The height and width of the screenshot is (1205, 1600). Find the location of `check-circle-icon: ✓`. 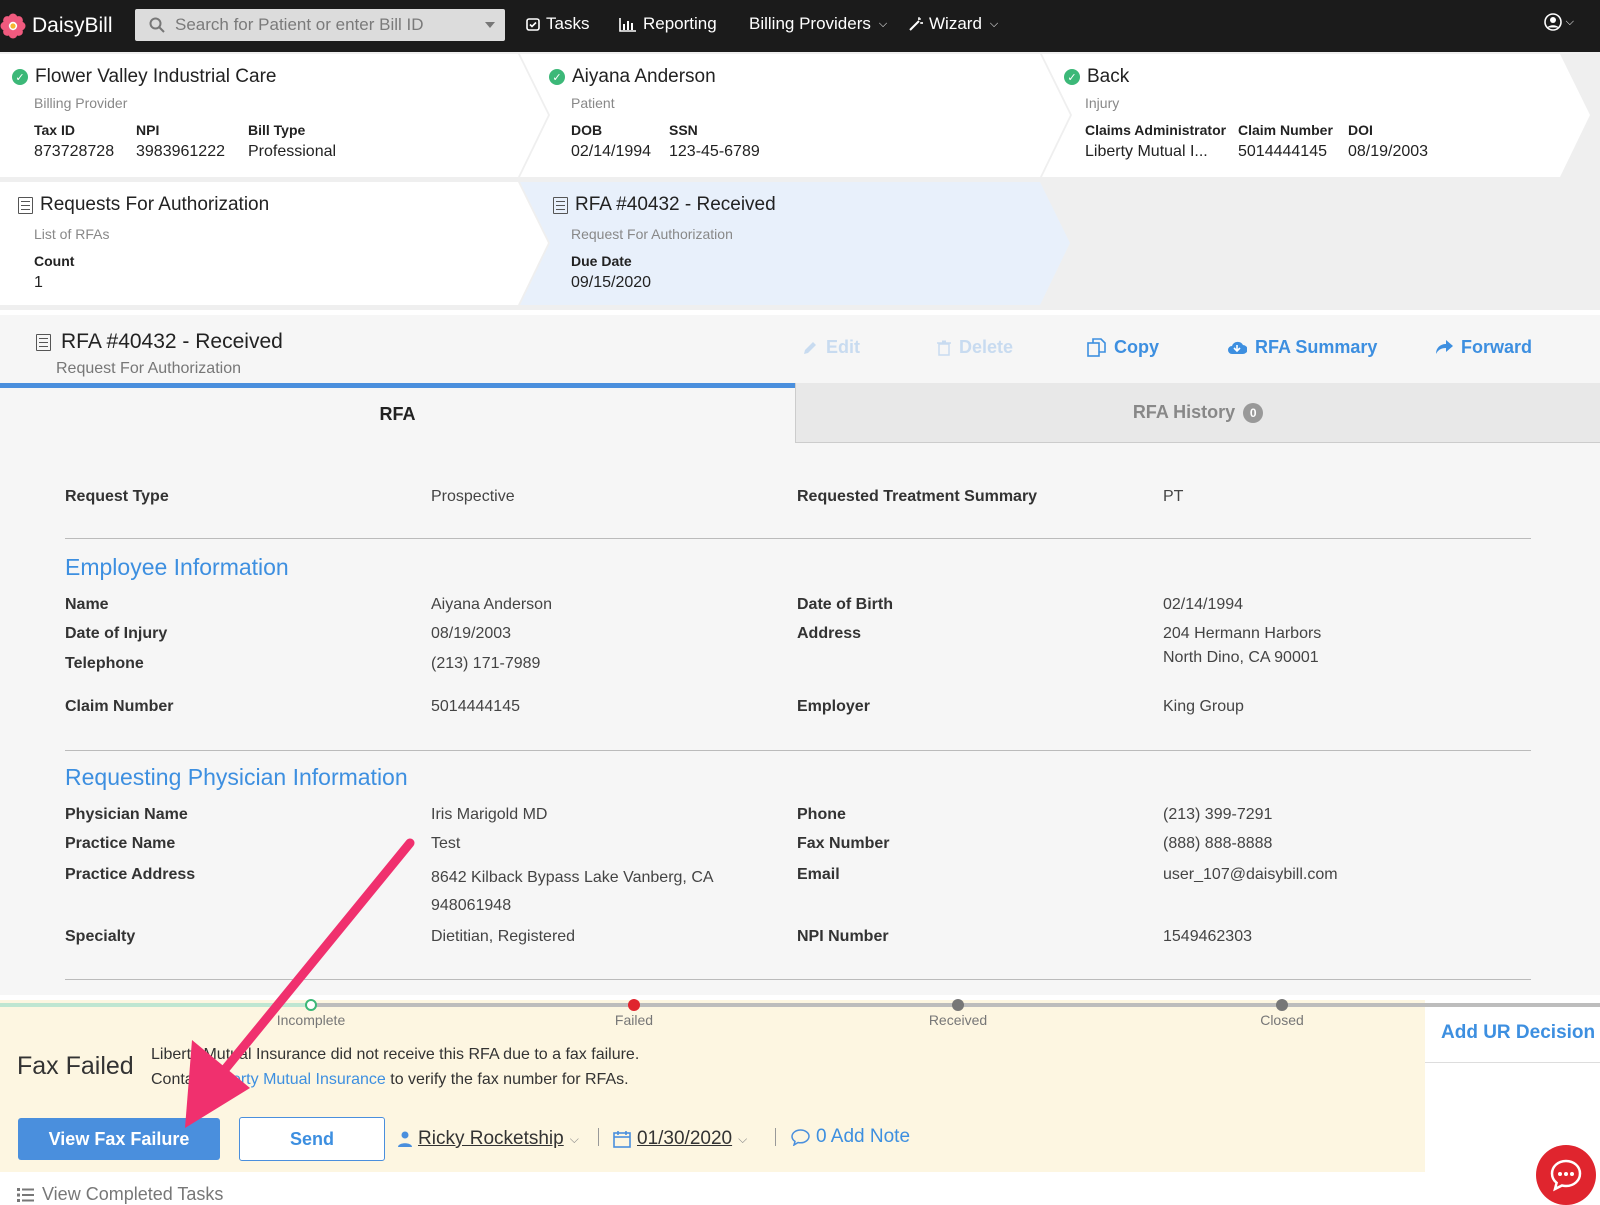

check-circle-icon: ✓ is located at coordinates (1072, 77).